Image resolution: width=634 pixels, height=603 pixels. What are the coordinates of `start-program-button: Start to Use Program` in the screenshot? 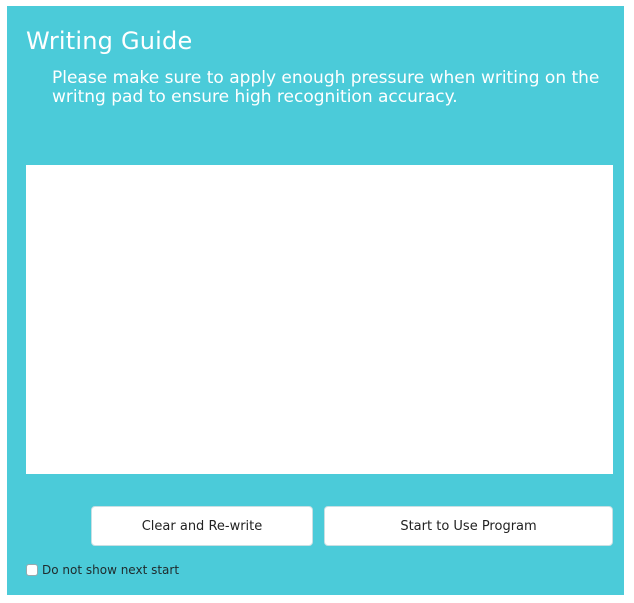 It's located at (468, 526).